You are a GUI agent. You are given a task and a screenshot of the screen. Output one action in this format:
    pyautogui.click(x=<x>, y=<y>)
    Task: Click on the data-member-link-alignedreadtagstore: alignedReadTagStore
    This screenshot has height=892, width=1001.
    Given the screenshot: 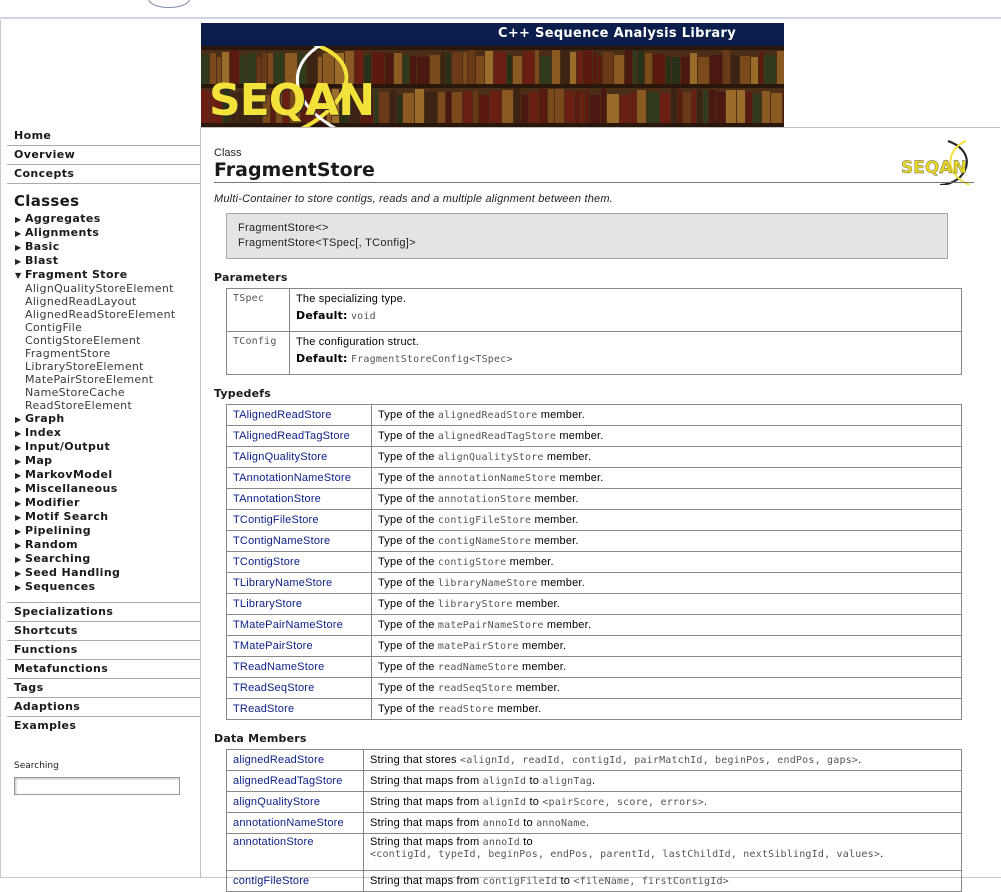 What is the action you would take?
    pyautogui.click(x=288, y=781)
    